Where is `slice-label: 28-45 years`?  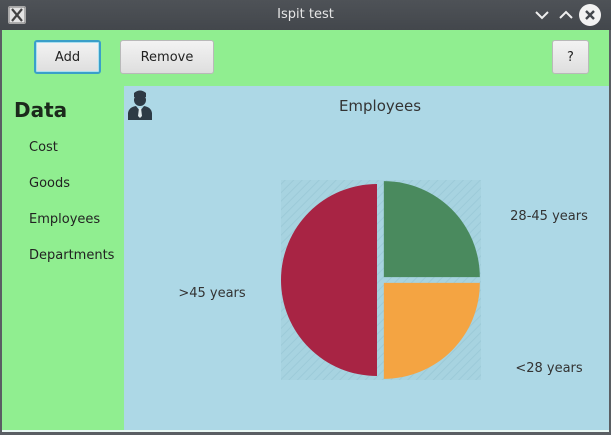 slice-label: 28-45 years is located at coordinates (549, 216).